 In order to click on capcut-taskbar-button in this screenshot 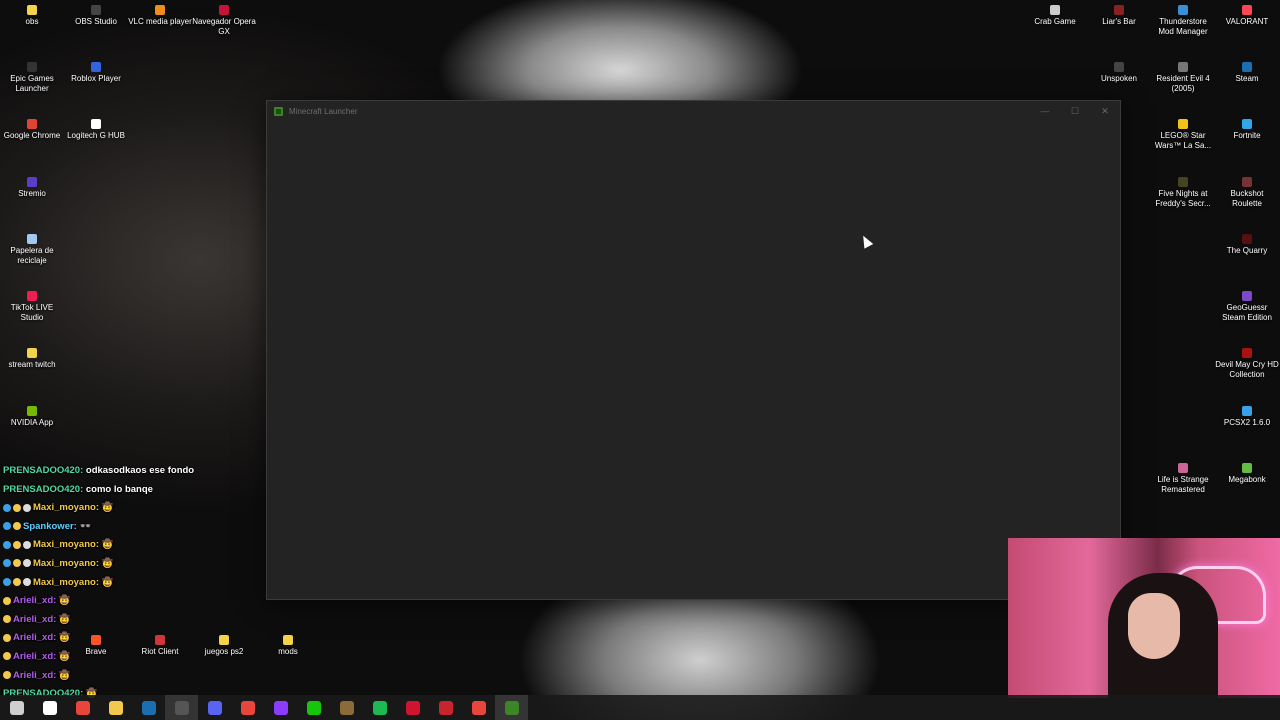, I will do `click(313, 707)`.